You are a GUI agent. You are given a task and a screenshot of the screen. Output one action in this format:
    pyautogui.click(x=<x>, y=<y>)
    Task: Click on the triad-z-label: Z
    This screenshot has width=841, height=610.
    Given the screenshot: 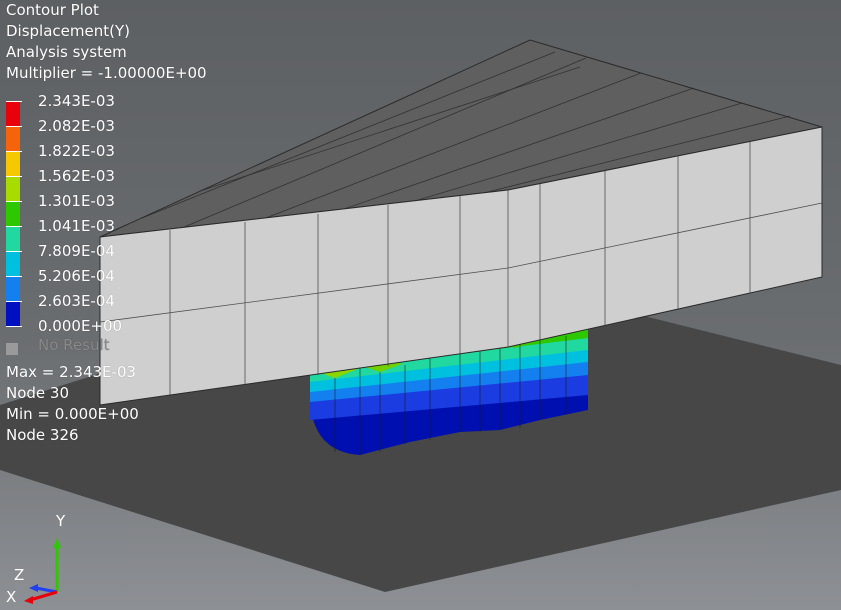 What is the action you would take?
    pyautogui.click(x=19, y=575)
    